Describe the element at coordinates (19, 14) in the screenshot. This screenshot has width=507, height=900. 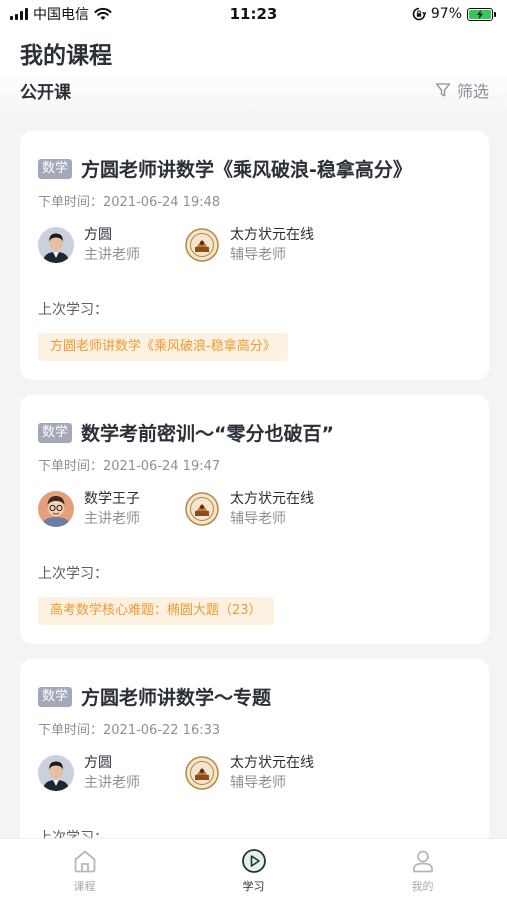
I see `signal-icon` at that location.